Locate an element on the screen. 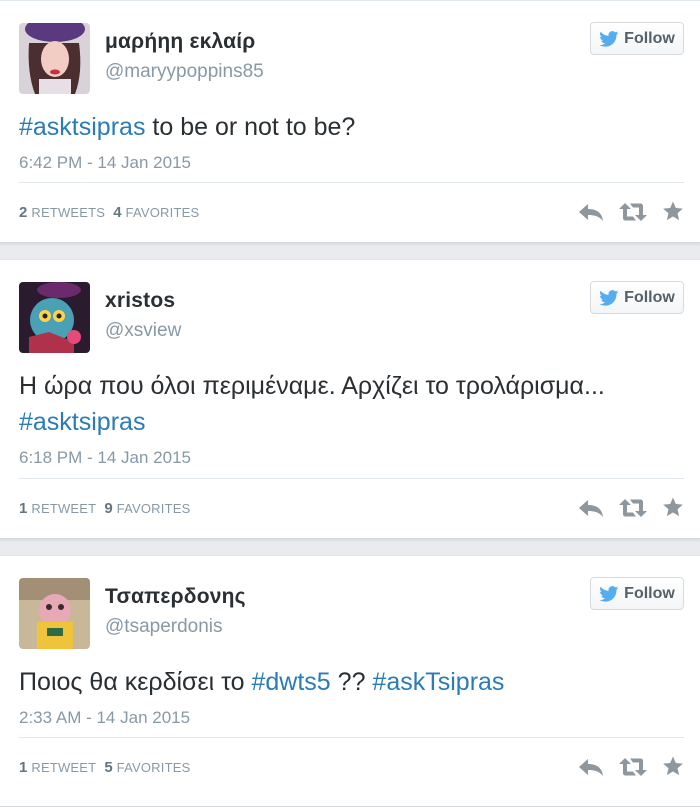 The image size is (700, 807). tweet-text-segment: to be or not to be? is located at coordinates (250, 127).